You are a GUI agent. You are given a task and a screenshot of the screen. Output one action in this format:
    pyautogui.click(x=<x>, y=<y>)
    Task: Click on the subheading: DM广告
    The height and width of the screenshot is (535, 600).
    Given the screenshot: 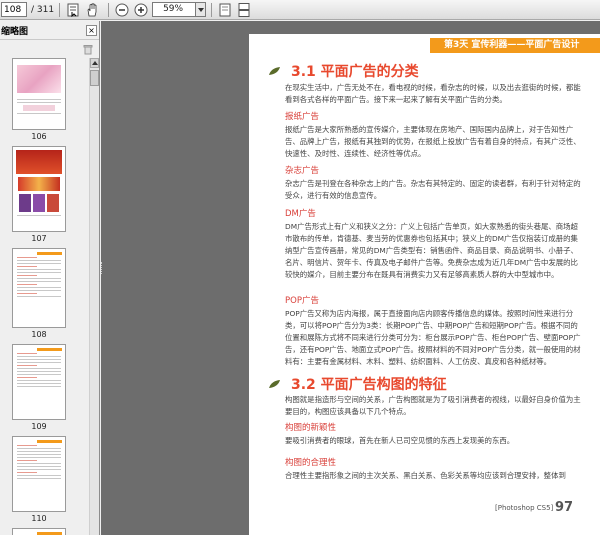 What is the action you would take?
    pyautogui.click(x=300, y=214)
    